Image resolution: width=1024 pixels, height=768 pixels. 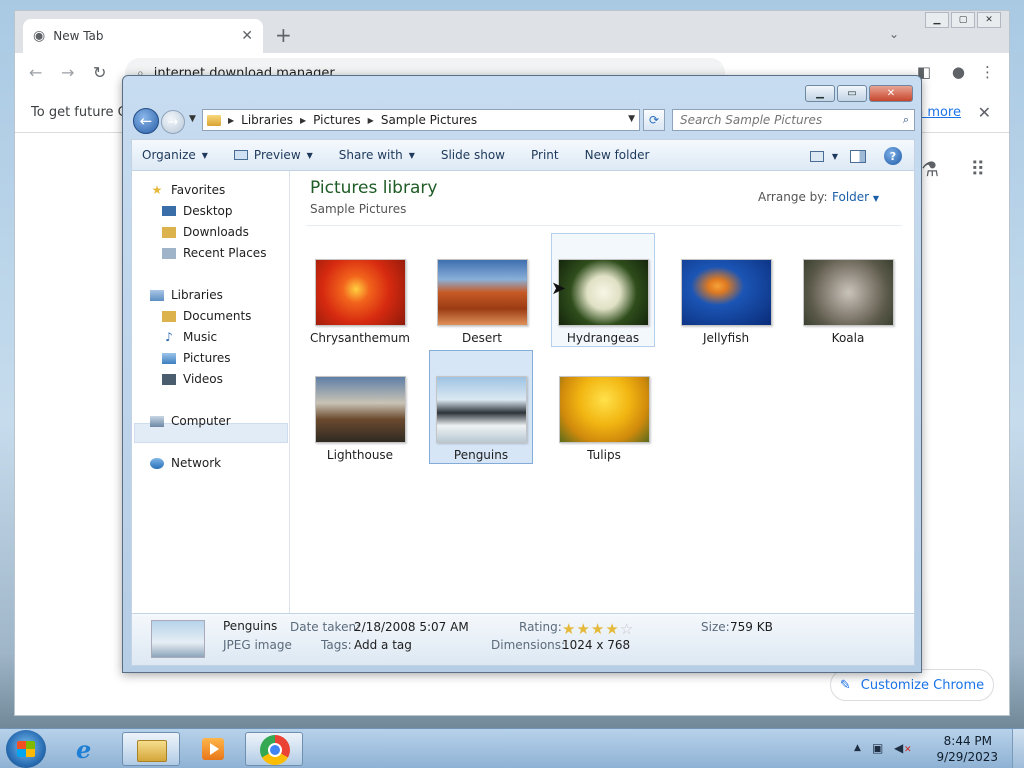 What do you see at coordinates (603, 338) in the screenshot?
I see `thumbnail-label: Hydrangeas` at bounding box center [603, 338].